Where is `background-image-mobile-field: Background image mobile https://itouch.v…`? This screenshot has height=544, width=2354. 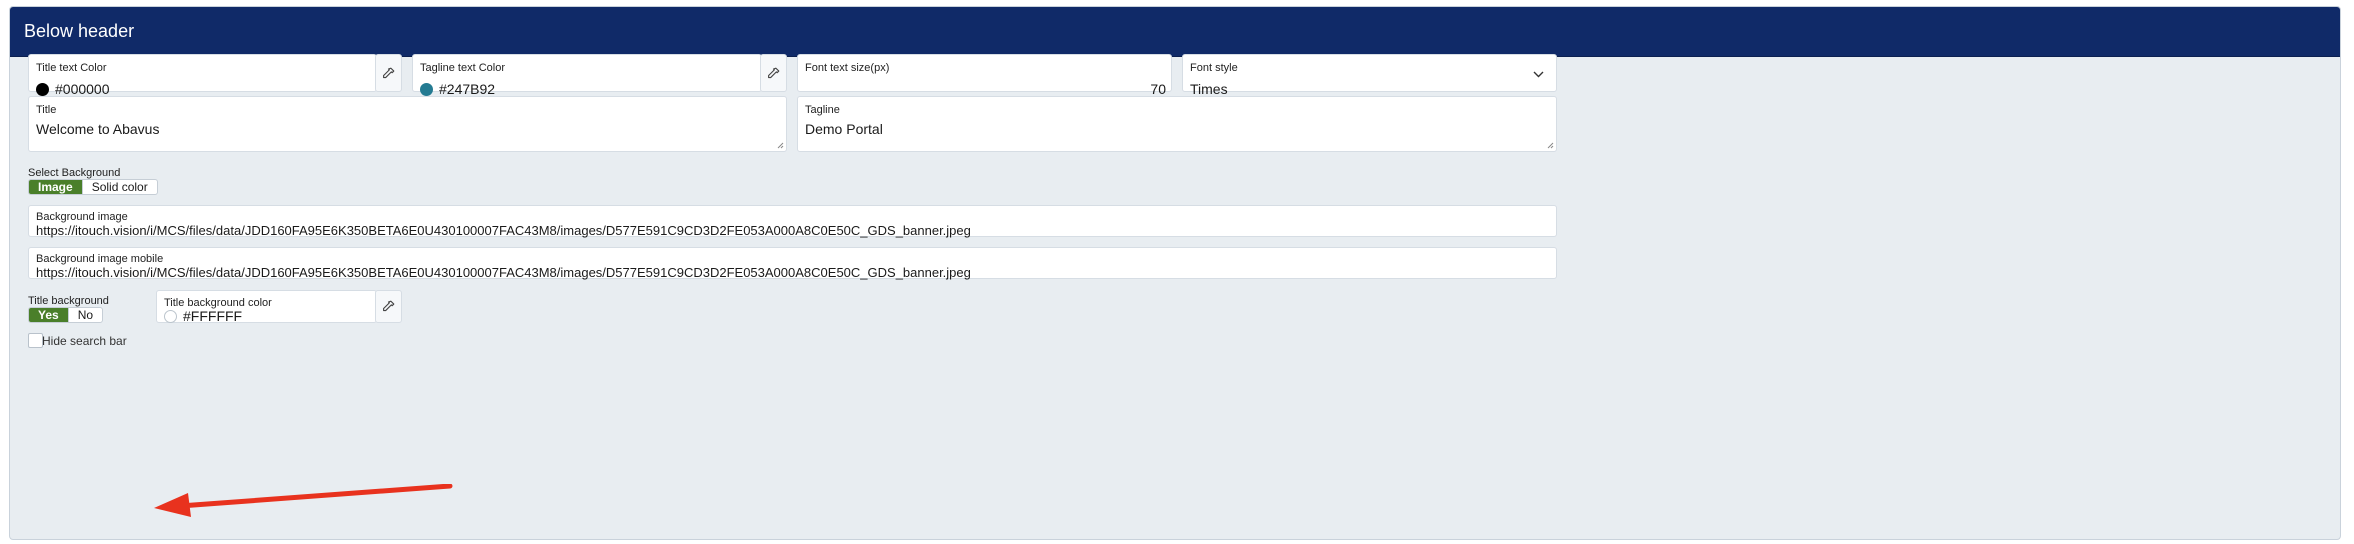
background-image-mobile-field: Background image mobile https://itouch.v… is located at coordinates (792, 263).